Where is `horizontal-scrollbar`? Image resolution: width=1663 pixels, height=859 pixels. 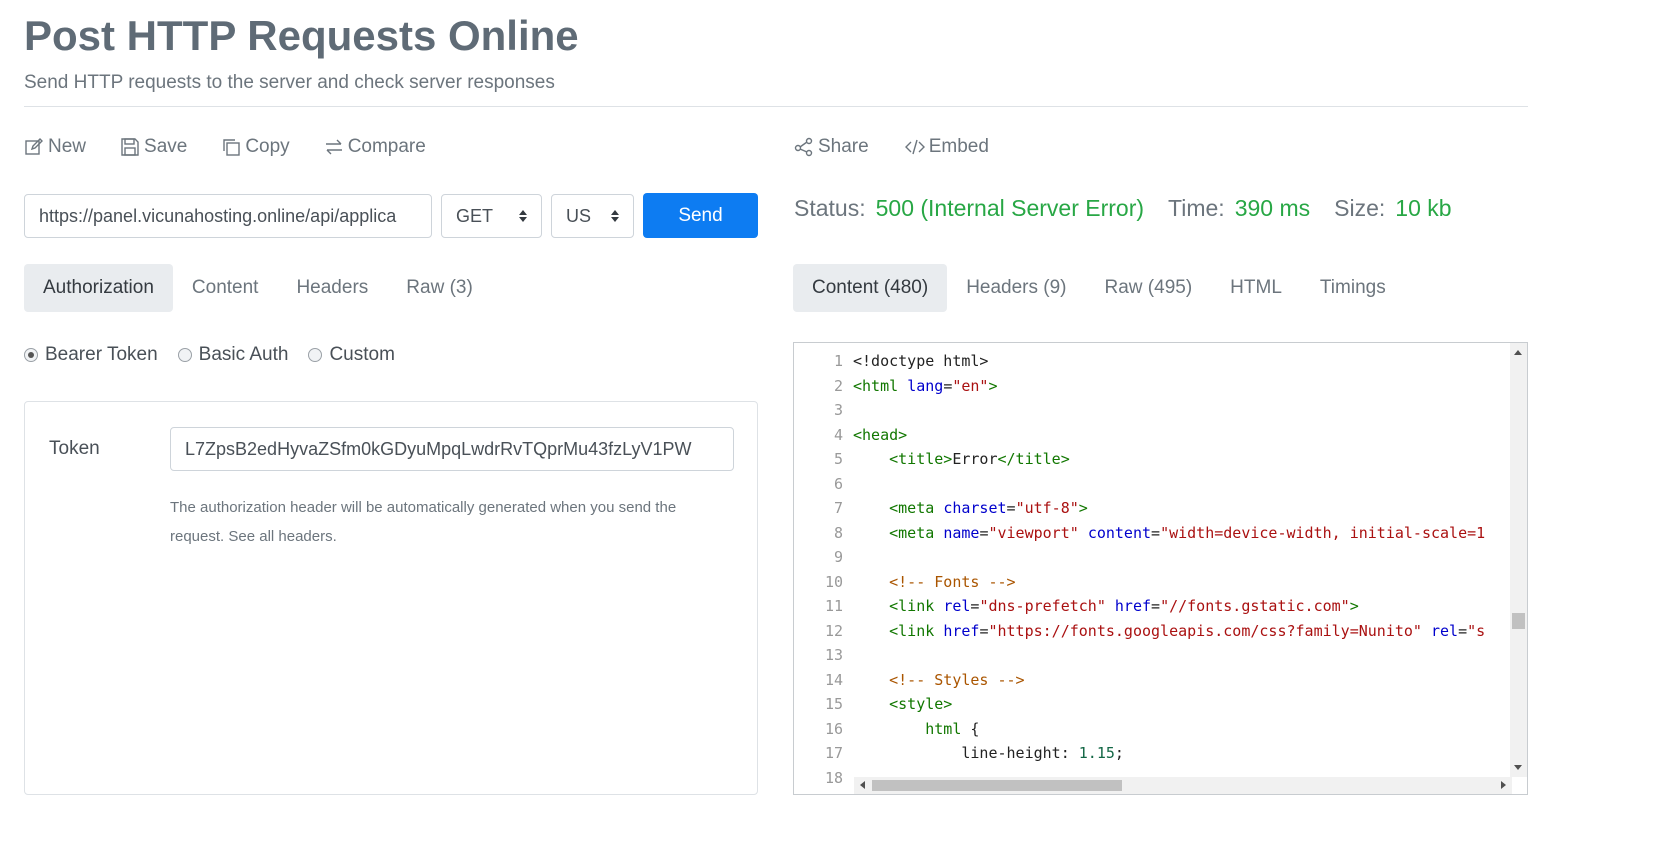
horizontal-scrollbar is located at coordinates (1183, 785).